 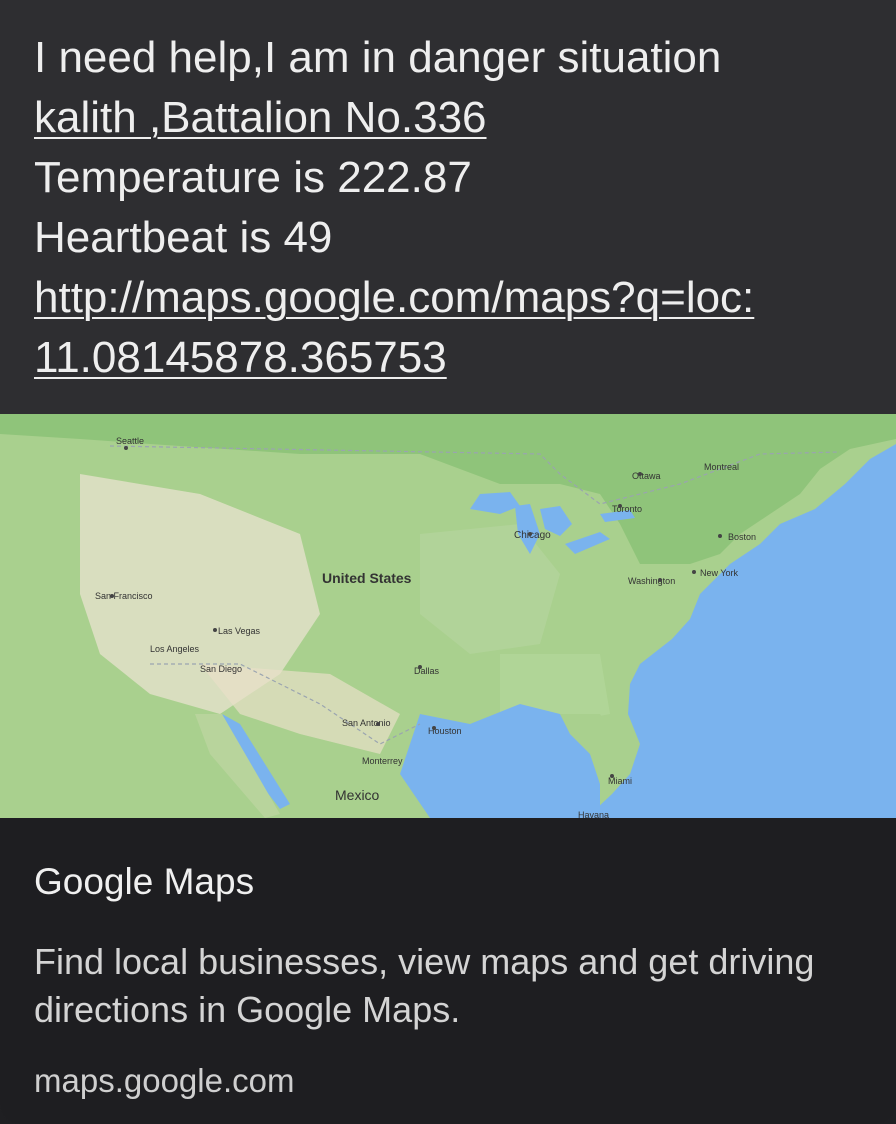 I want to click on map-city-new-york: New York, so click(x=719, y=573).